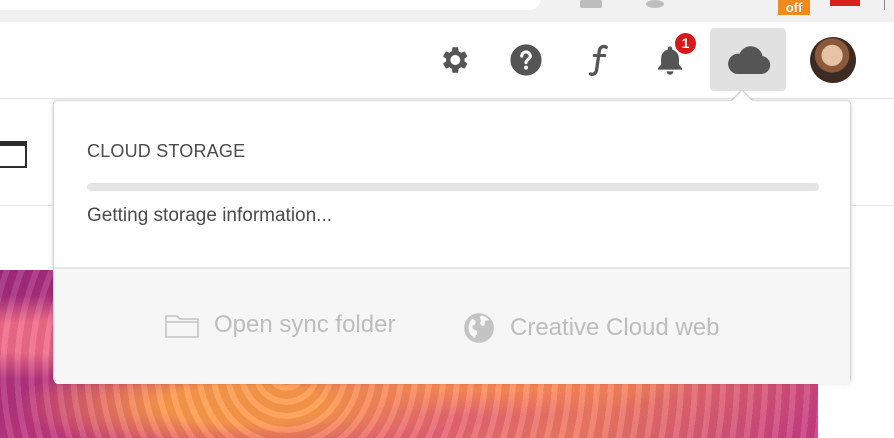 The height and width of the screenshot is (438, 894). Describe the element at coordinates (270, 5) in the screenshot. I see `address-bar` at that location.